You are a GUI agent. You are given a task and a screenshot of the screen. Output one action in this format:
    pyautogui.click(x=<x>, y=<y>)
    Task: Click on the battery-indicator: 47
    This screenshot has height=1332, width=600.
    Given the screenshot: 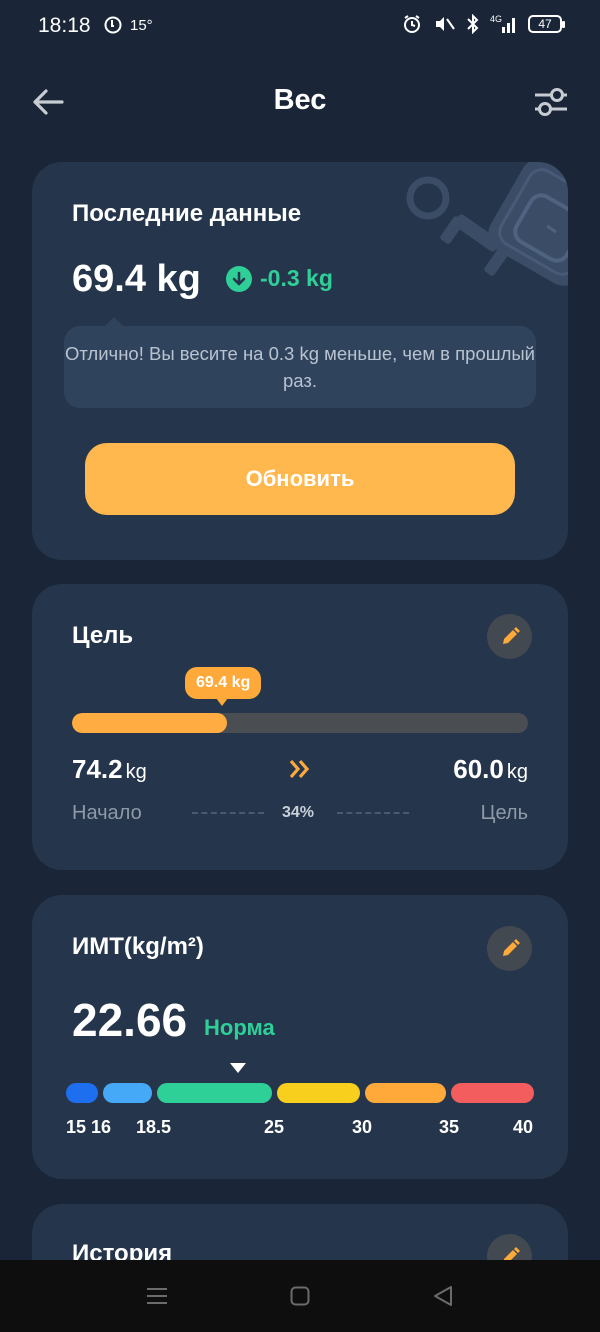 What is the action you would take?
    pyautogui.click(x=546, y=24)
    